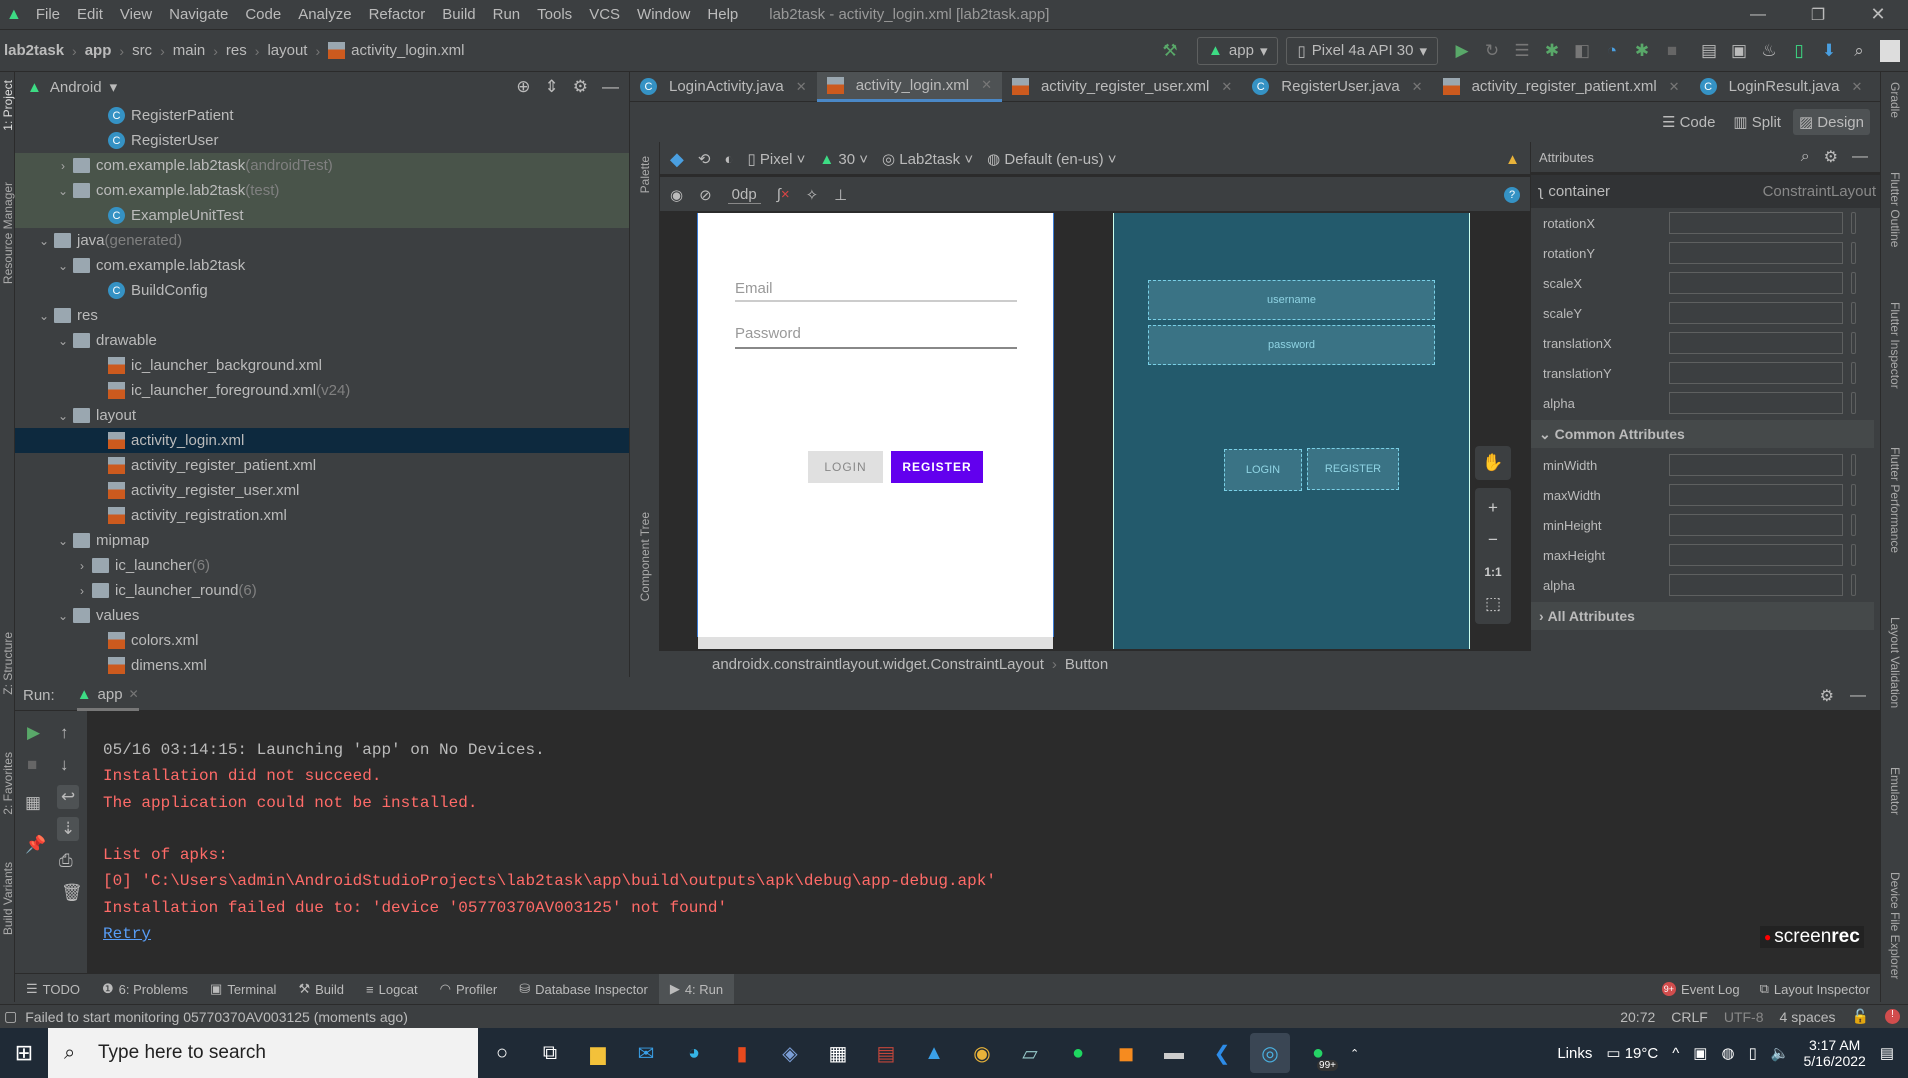  I want to click on project-view-selector: Android, so click(76, 87).